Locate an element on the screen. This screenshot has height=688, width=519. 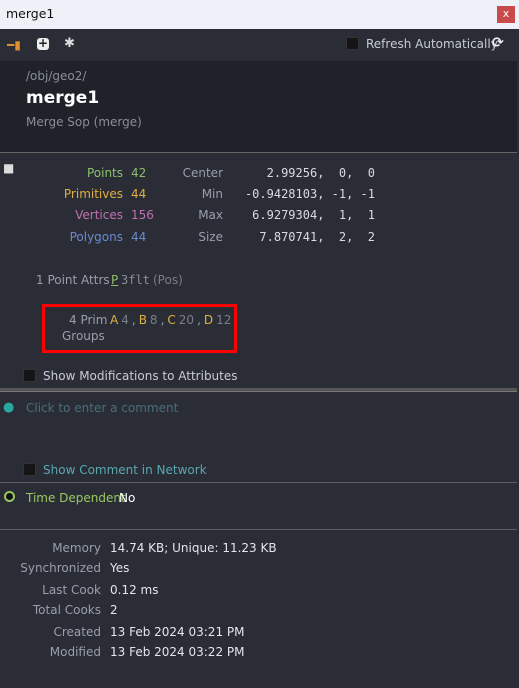
groups-label-2: Groups is located at coordinates (83, 336).